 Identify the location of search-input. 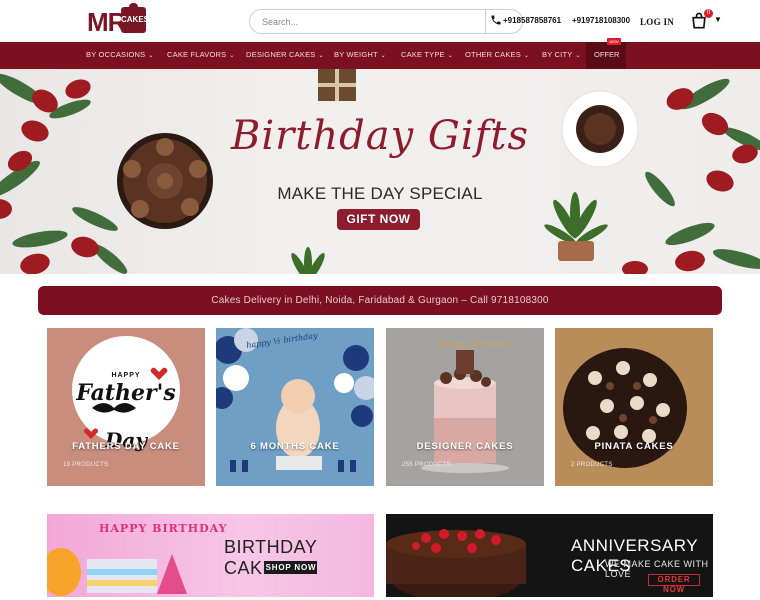
(372, 22).